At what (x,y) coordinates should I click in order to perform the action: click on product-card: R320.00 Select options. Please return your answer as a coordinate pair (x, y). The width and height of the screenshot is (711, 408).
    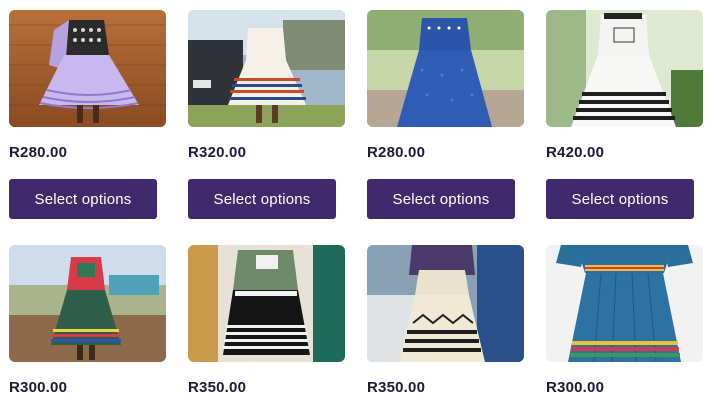
    Looking at the image, I should click on (266, 114).